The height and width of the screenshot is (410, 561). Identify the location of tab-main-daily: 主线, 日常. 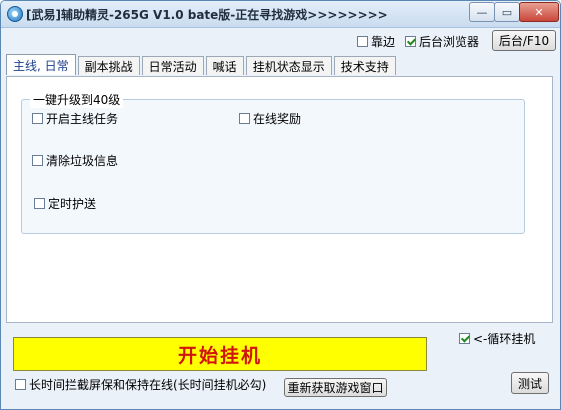
(41, 64).